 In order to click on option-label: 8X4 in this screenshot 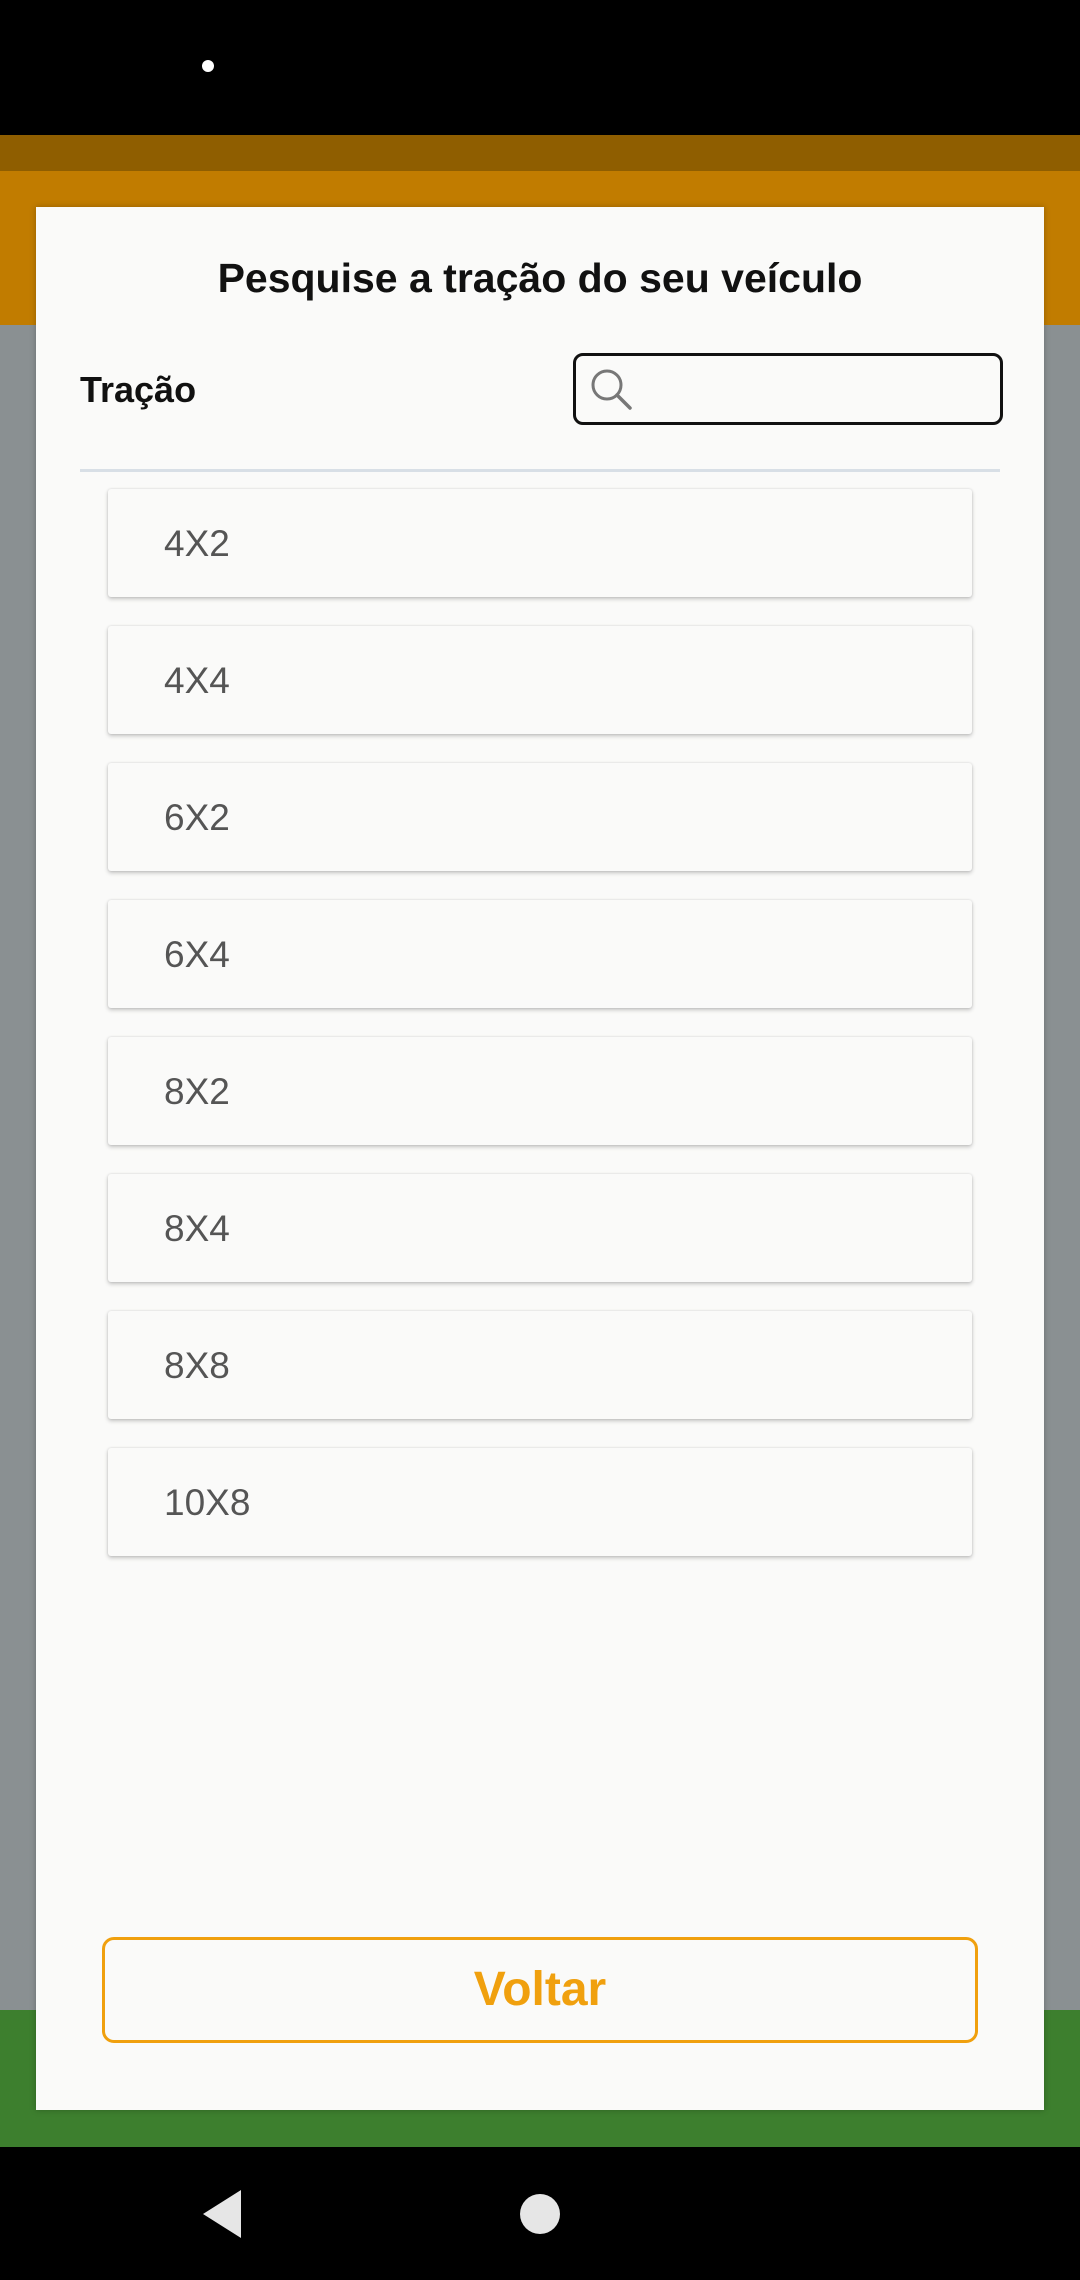, I will do `click(197, 1228)`.